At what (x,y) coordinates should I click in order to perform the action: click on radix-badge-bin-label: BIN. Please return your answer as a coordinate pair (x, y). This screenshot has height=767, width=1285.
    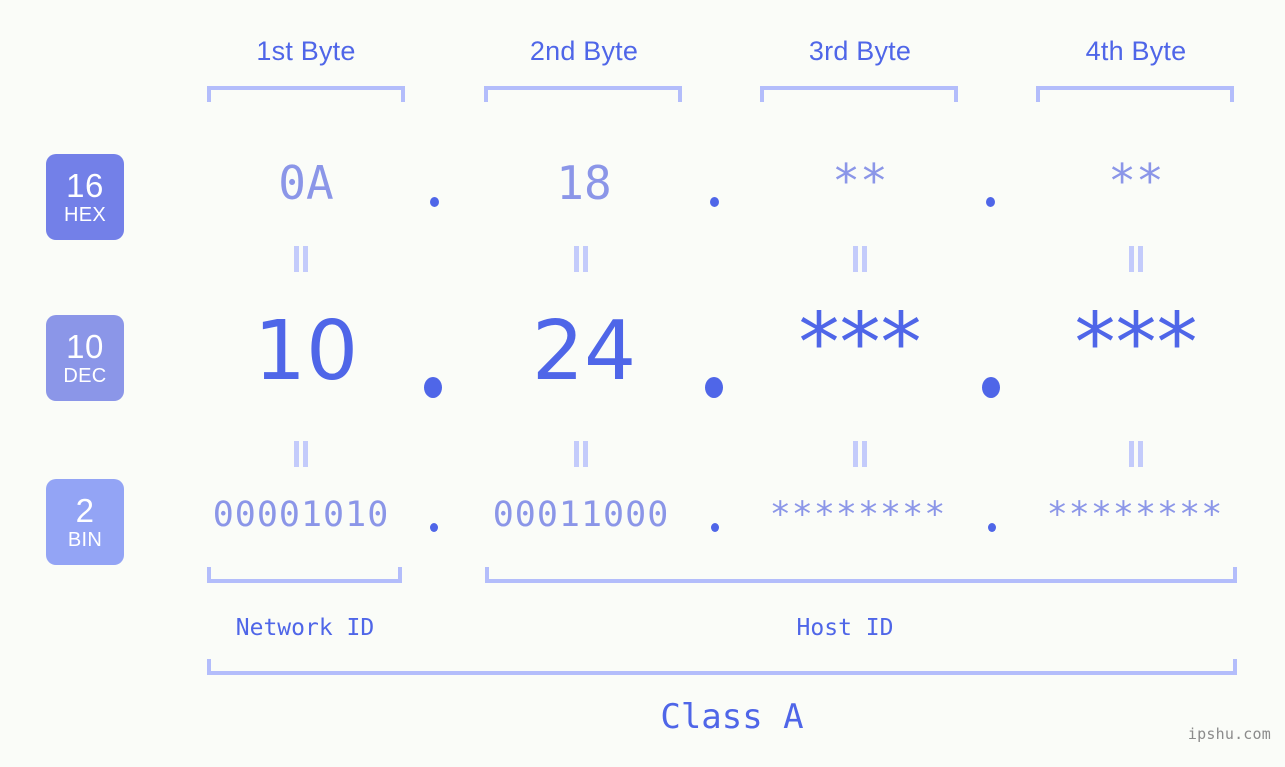
    Looking at the image, I should click on (85, 540).